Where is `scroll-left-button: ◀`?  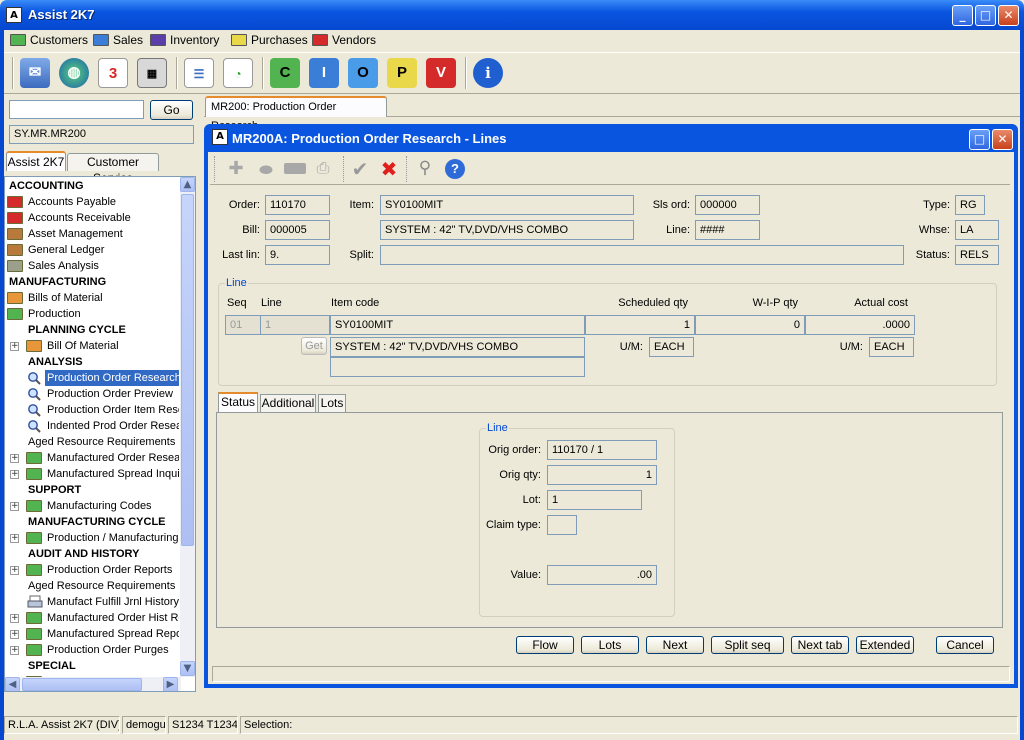 scroll-left-button: ◀ is located at coordinates (12, 684).